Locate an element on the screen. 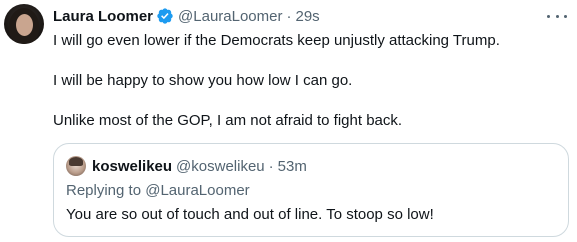 The image size is (577, 242). replying-to: Replying to @LauraLoomer is located at coordinates (158, 190).